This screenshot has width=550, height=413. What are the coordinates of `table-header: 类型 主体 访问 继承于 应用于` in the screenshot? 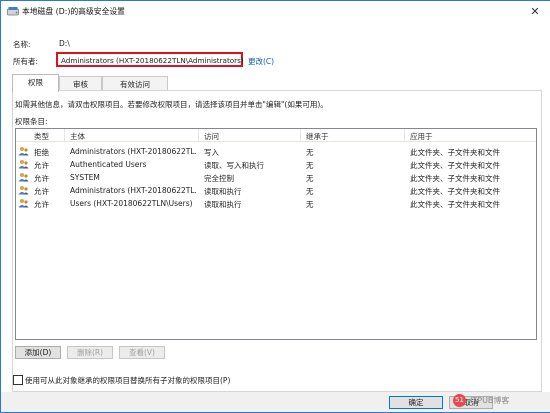 It's located at (276, 135).